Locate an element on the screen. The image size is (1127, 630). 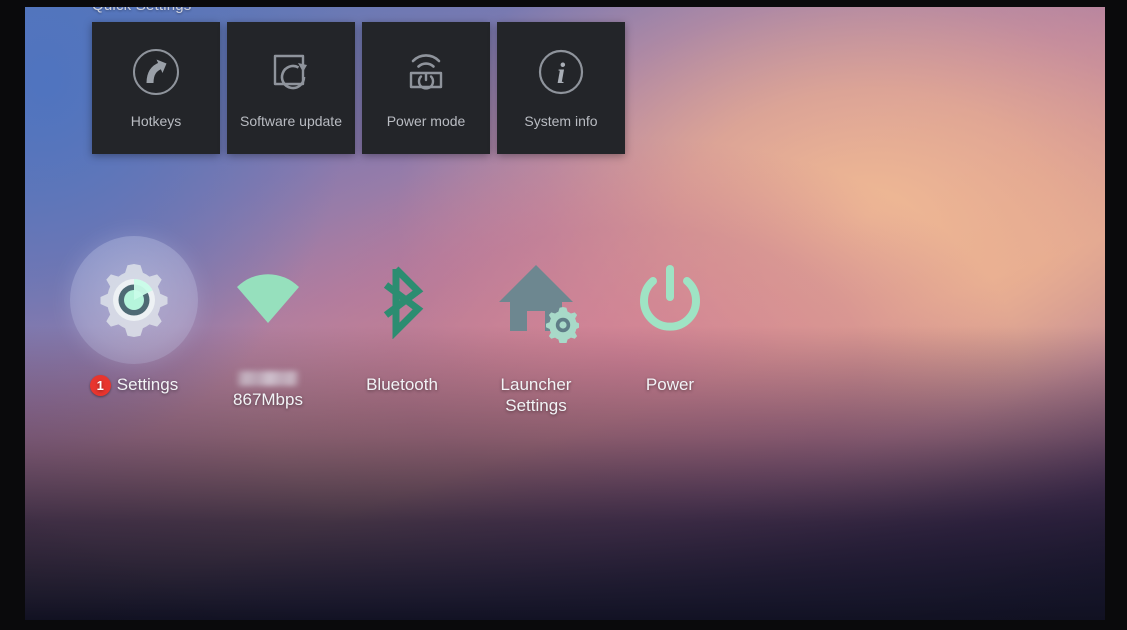
wifi-icon-wrap is located at coordinates (268, 300).